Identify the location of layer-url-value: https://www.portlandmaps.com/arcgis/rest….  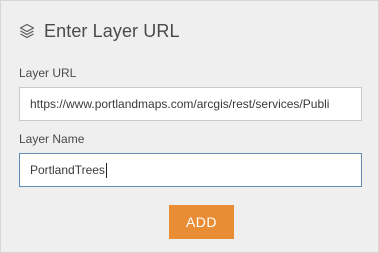
(180, 104).